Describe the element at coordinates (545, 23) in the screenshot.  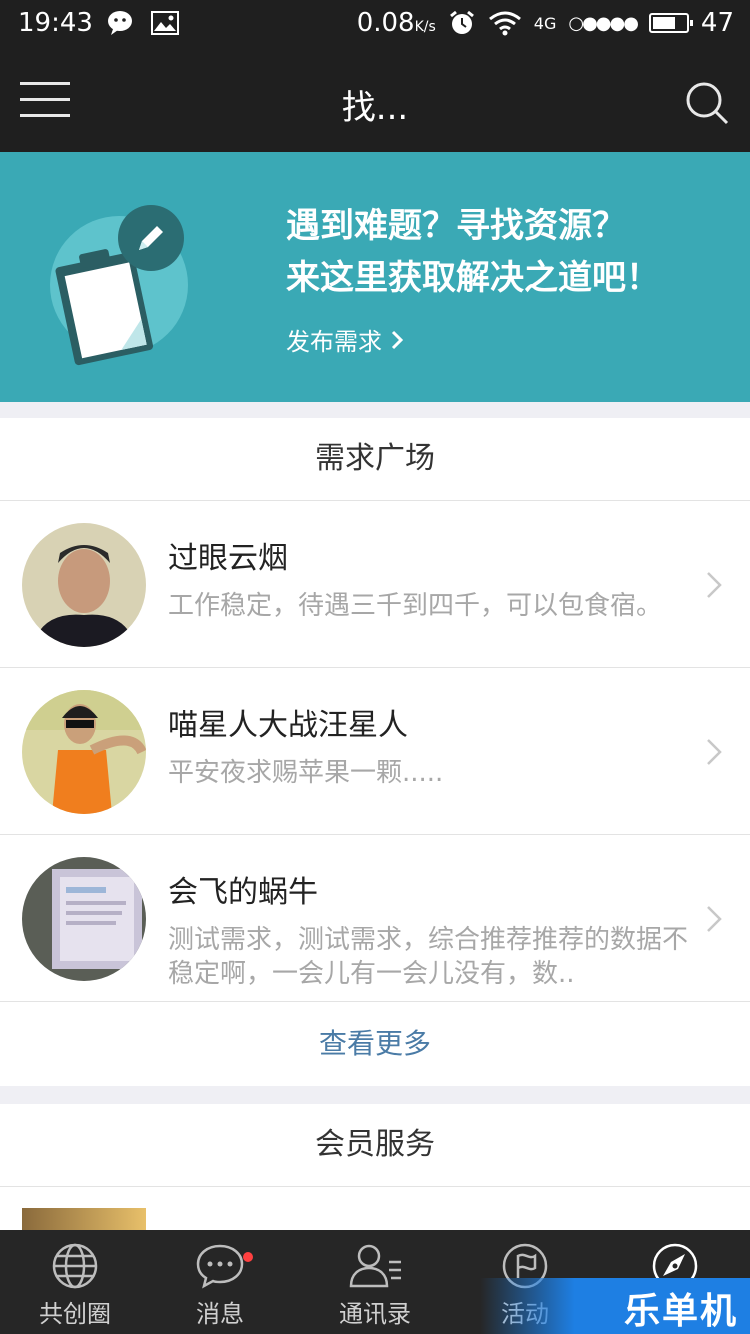
I see `network-type: 4G` at that location.